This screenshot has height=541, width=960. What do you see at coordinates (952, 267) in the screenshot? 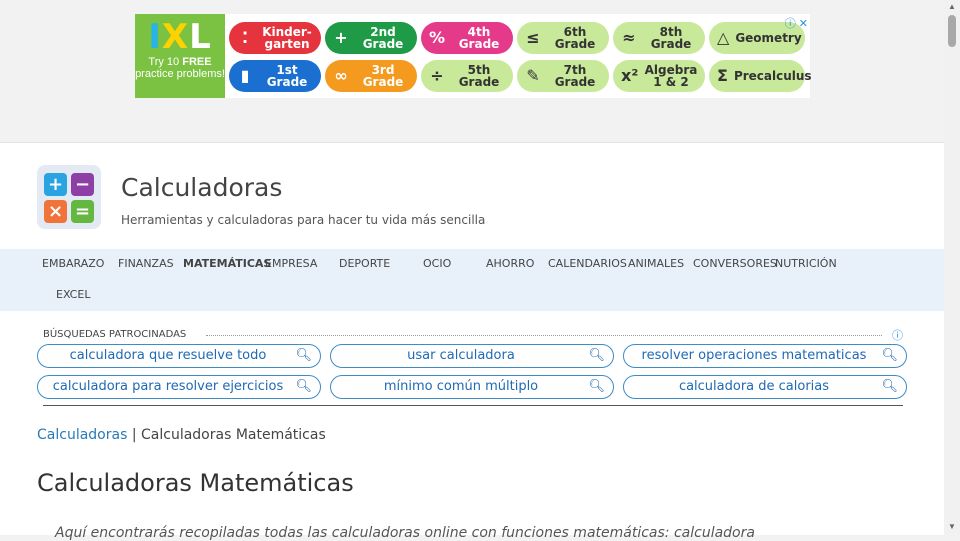
I see `vertical-scrollbar: ▲ ▼` at bounding box center [952, 267].